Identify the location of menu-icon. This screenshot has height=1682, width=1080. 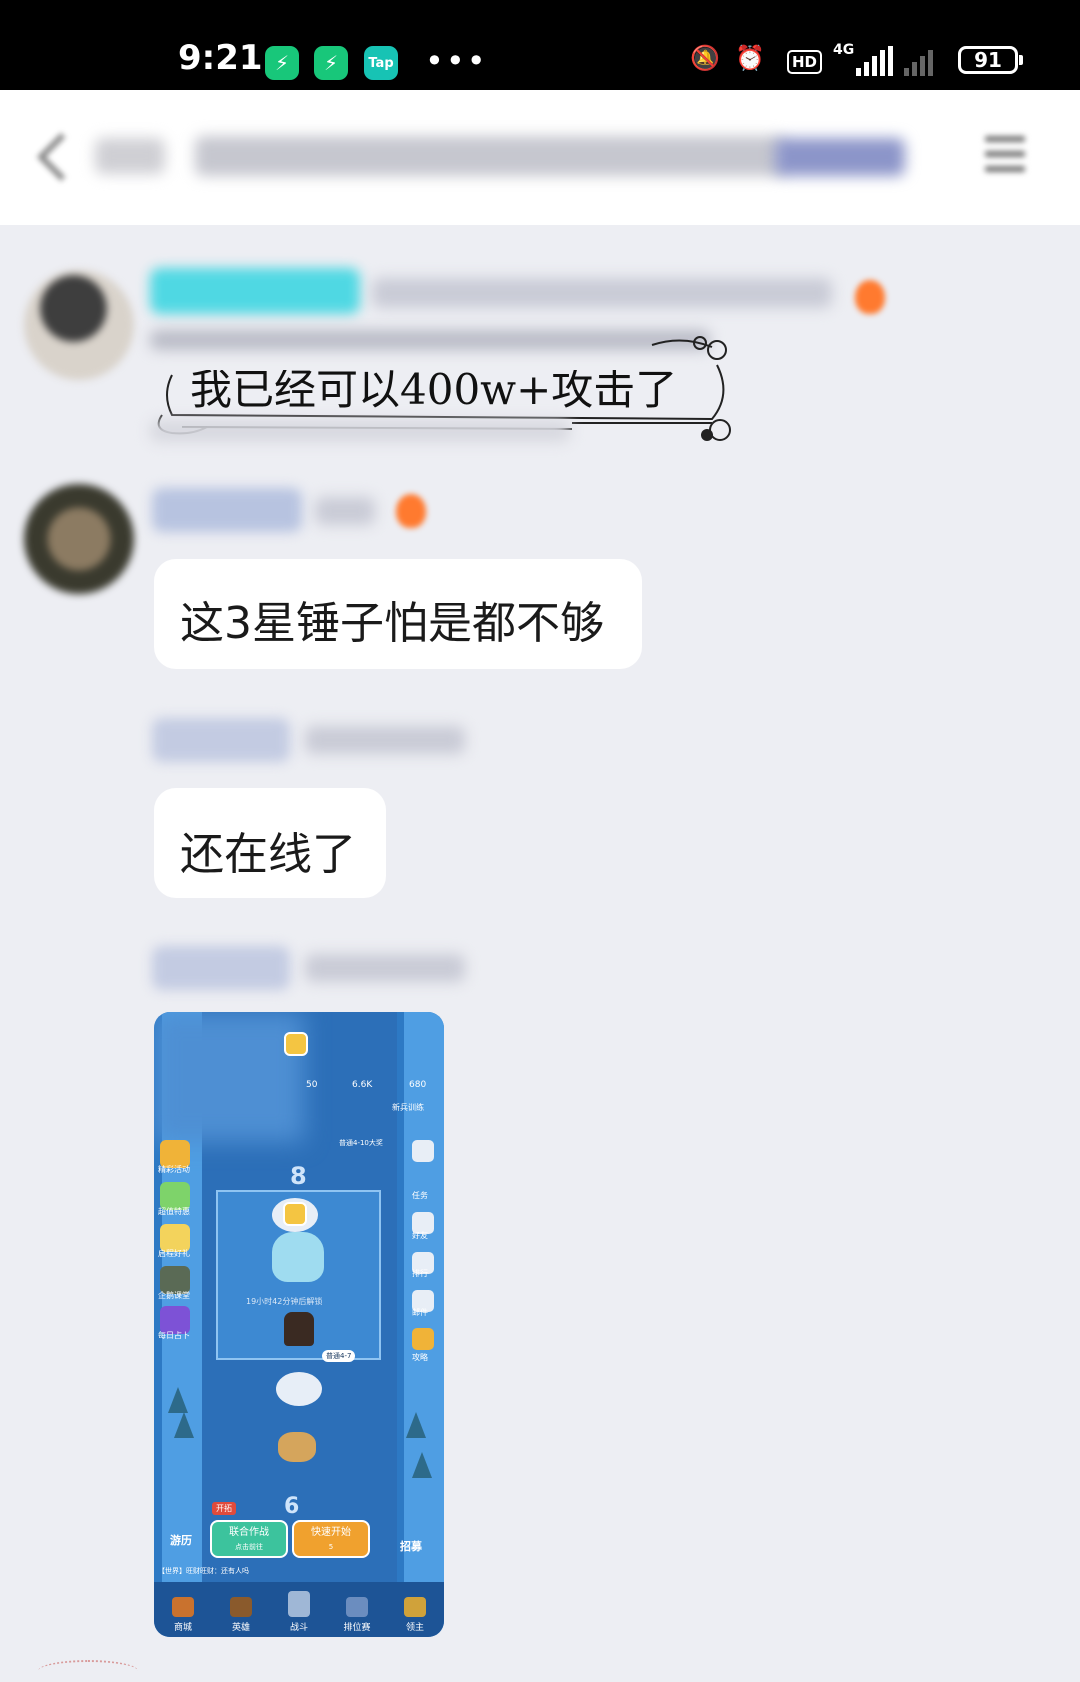
(1005, 158).